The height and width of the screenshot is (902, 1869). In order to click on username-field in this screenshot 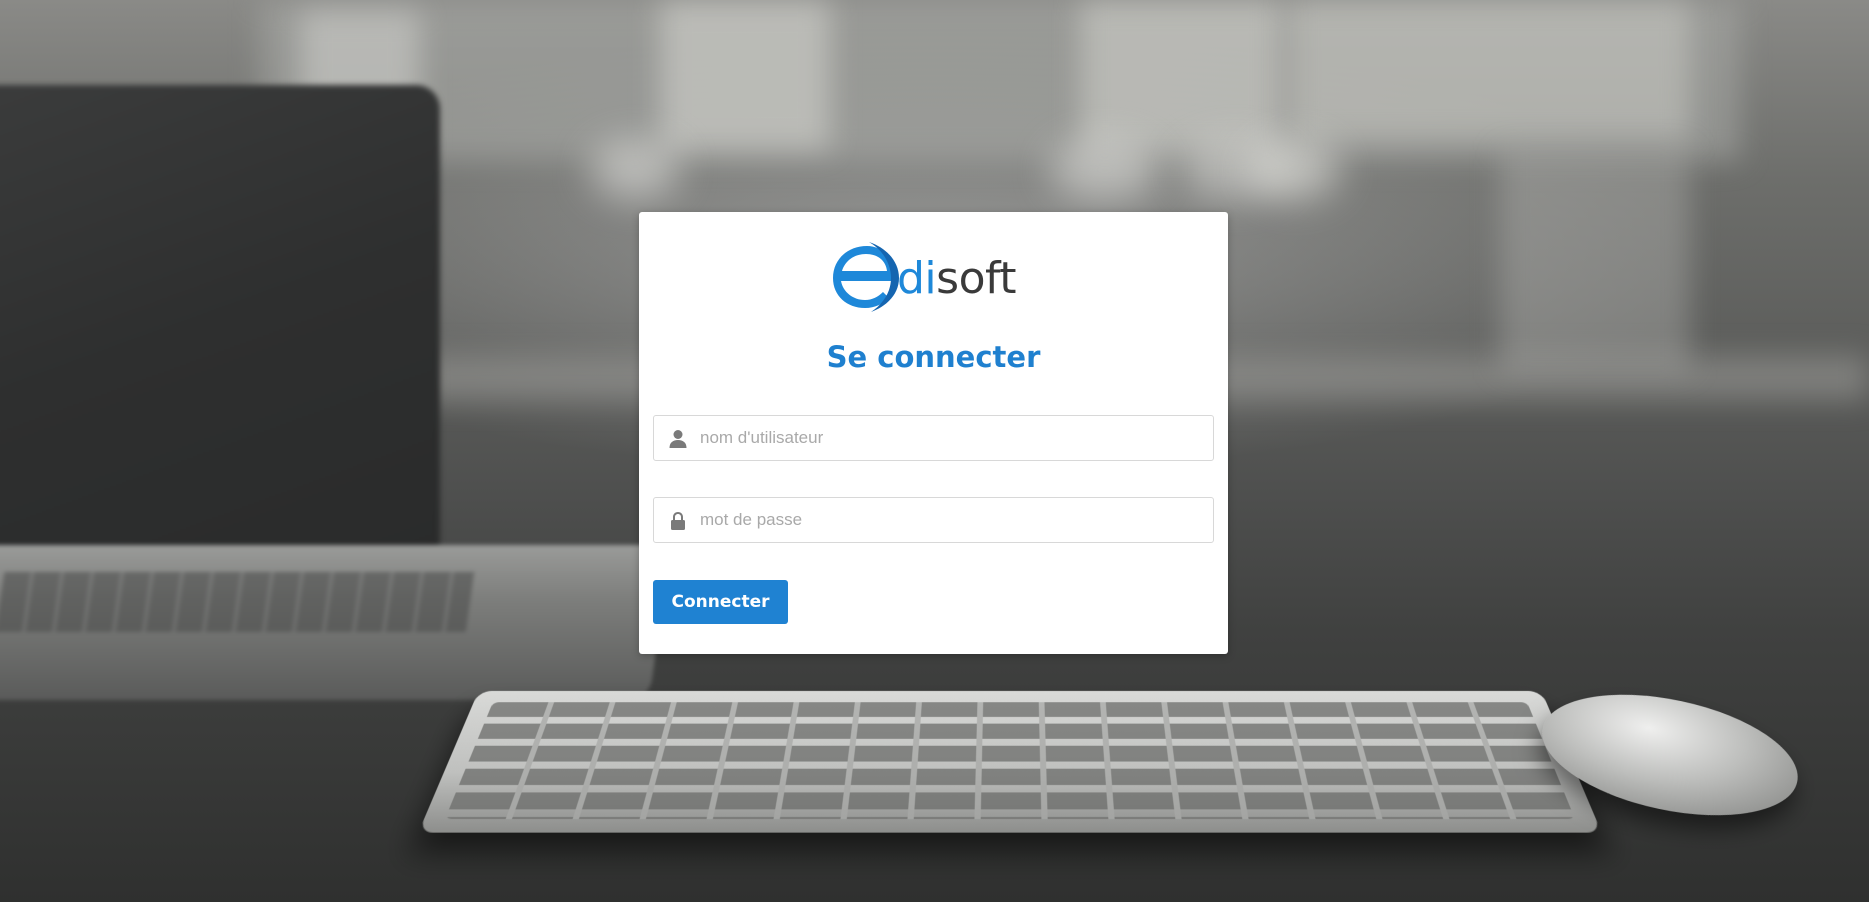, I will do `click(933, 438)`.